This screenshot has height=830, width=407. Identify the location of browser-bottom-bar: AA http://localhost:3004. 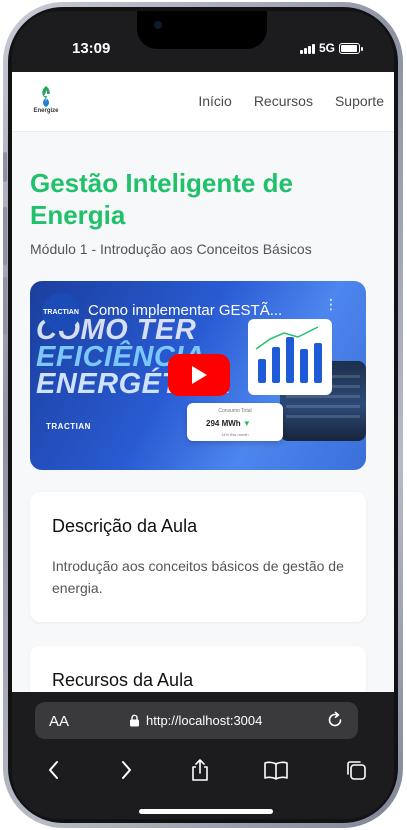
(203, 755).